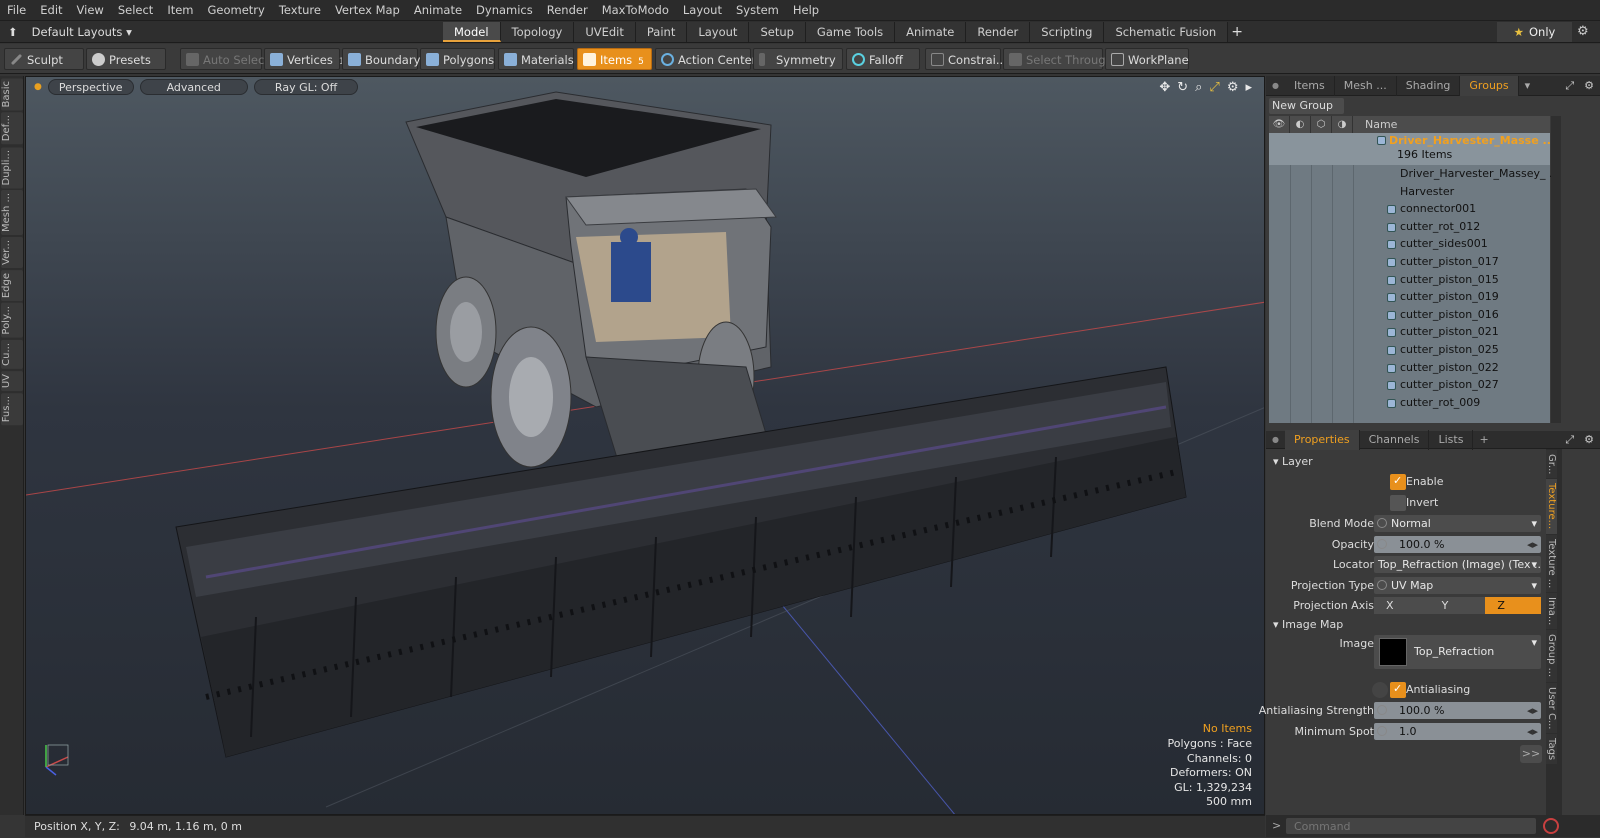 This screenshot has height=838, width=1600. What do you see at coordinates (1398, 503) in the screenshot?
I see `invert-checkbox` at bounding box center [1398, 503].